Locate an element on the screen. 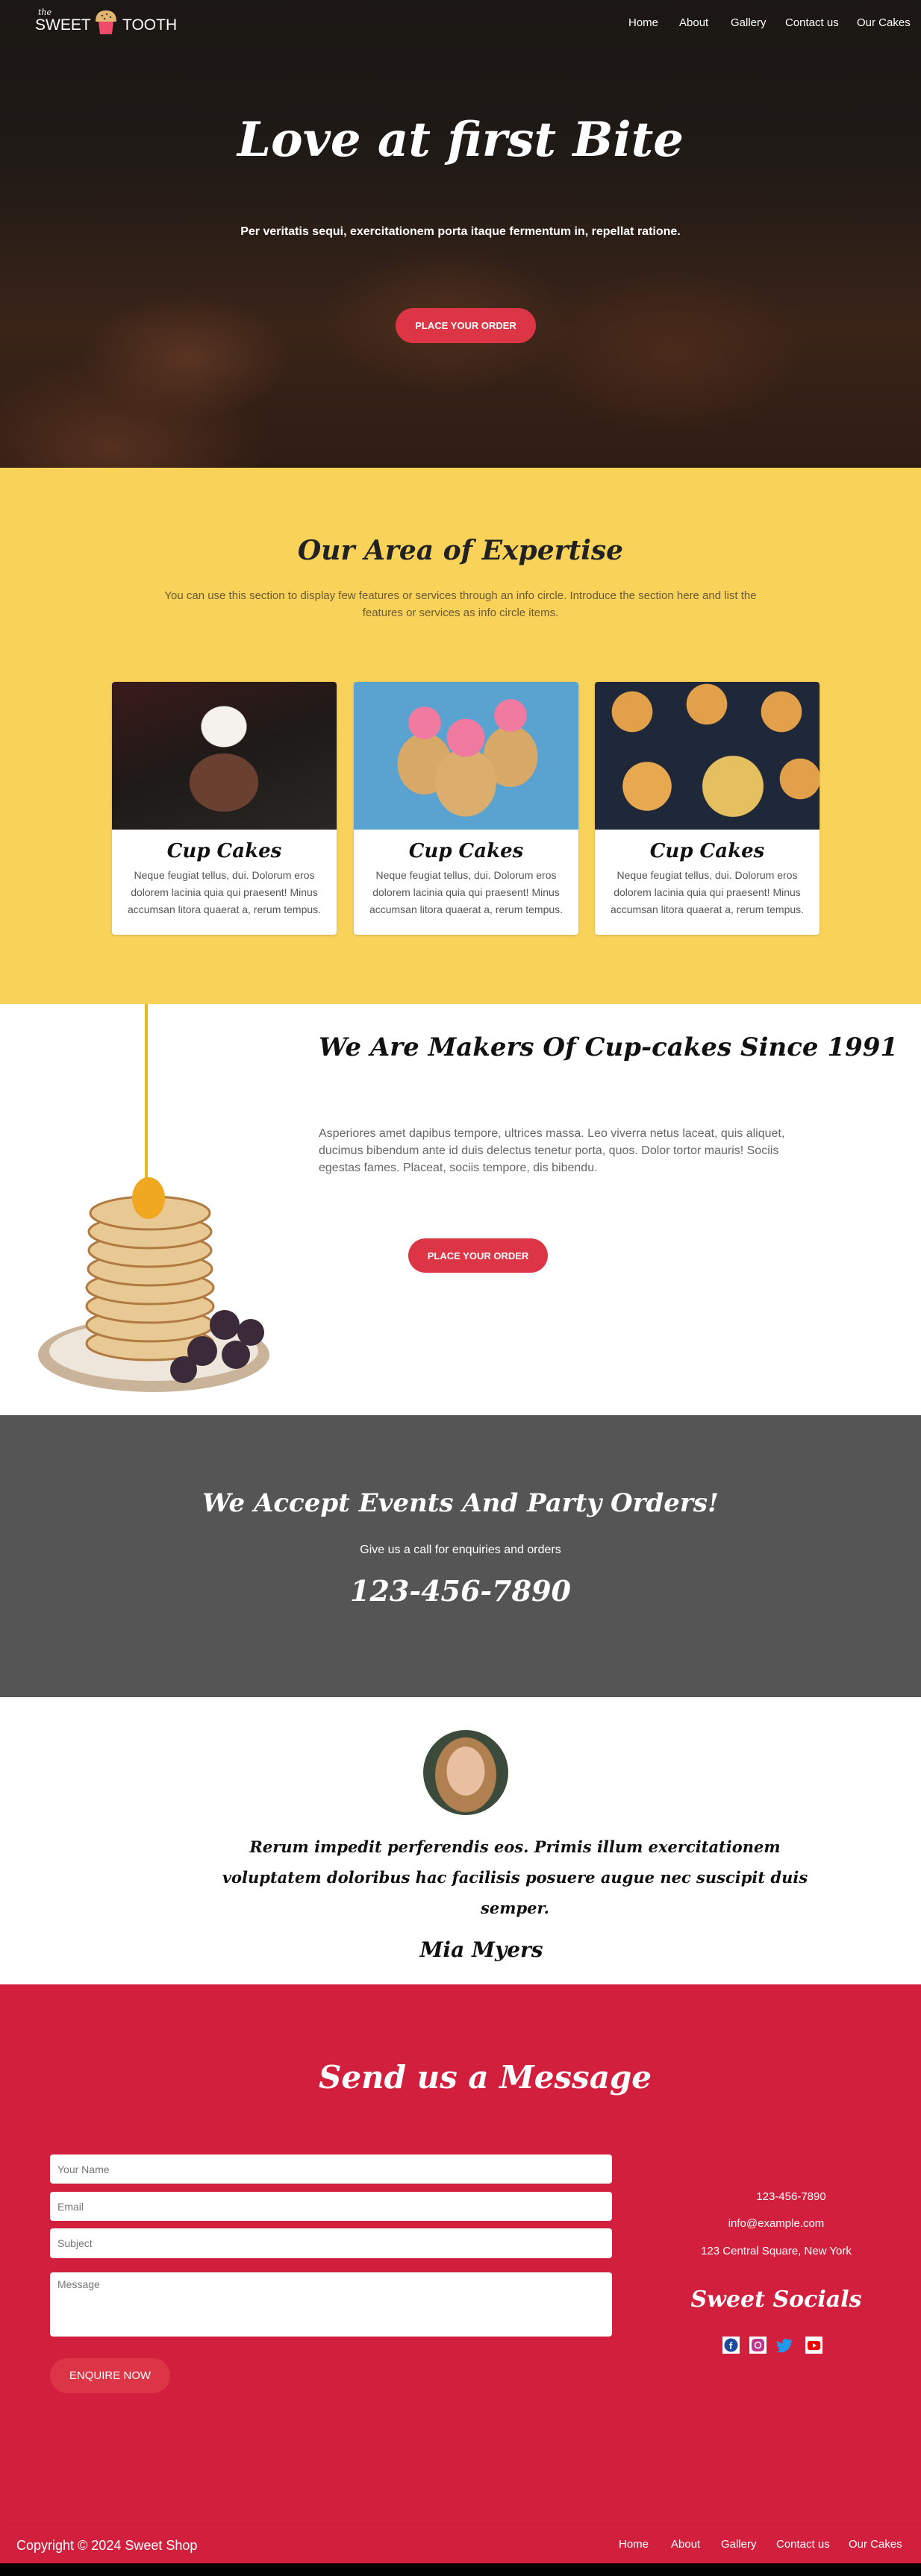 The height and width of the screenshot is (2576, 921). nav-contact: Contact us is located at coordinates (812, 22).